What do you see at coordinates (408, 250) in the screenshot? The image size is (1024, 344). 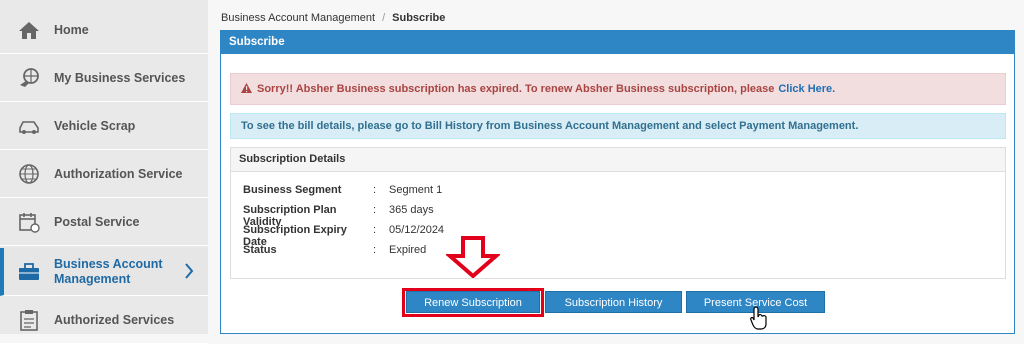 I see `detail-value: Expired` at bounding box center [408, 250].